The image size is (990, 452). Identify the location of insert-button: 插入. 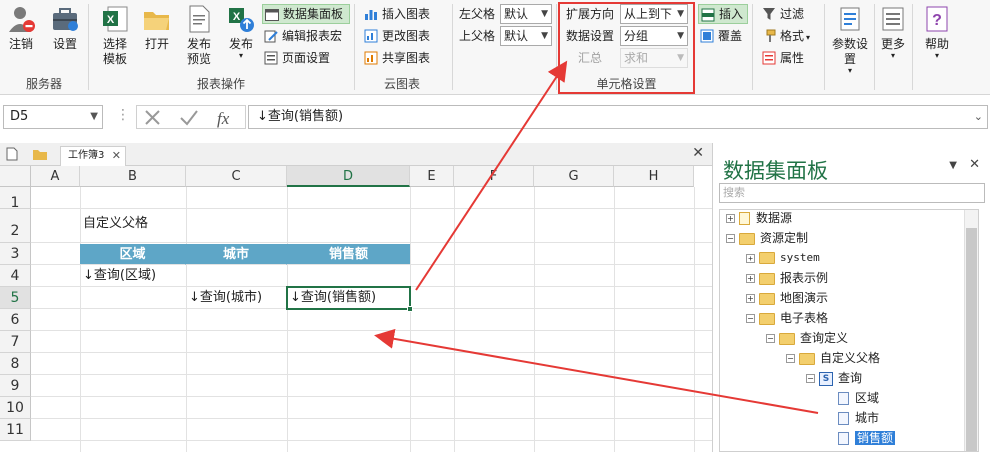
(723, 14).